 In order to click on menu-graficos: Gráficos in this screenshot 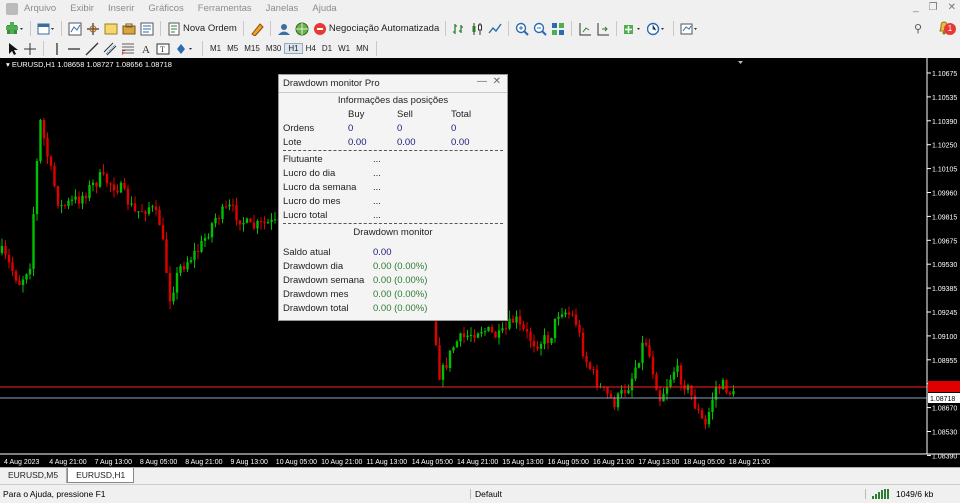, I will do `click(165, 8)`.